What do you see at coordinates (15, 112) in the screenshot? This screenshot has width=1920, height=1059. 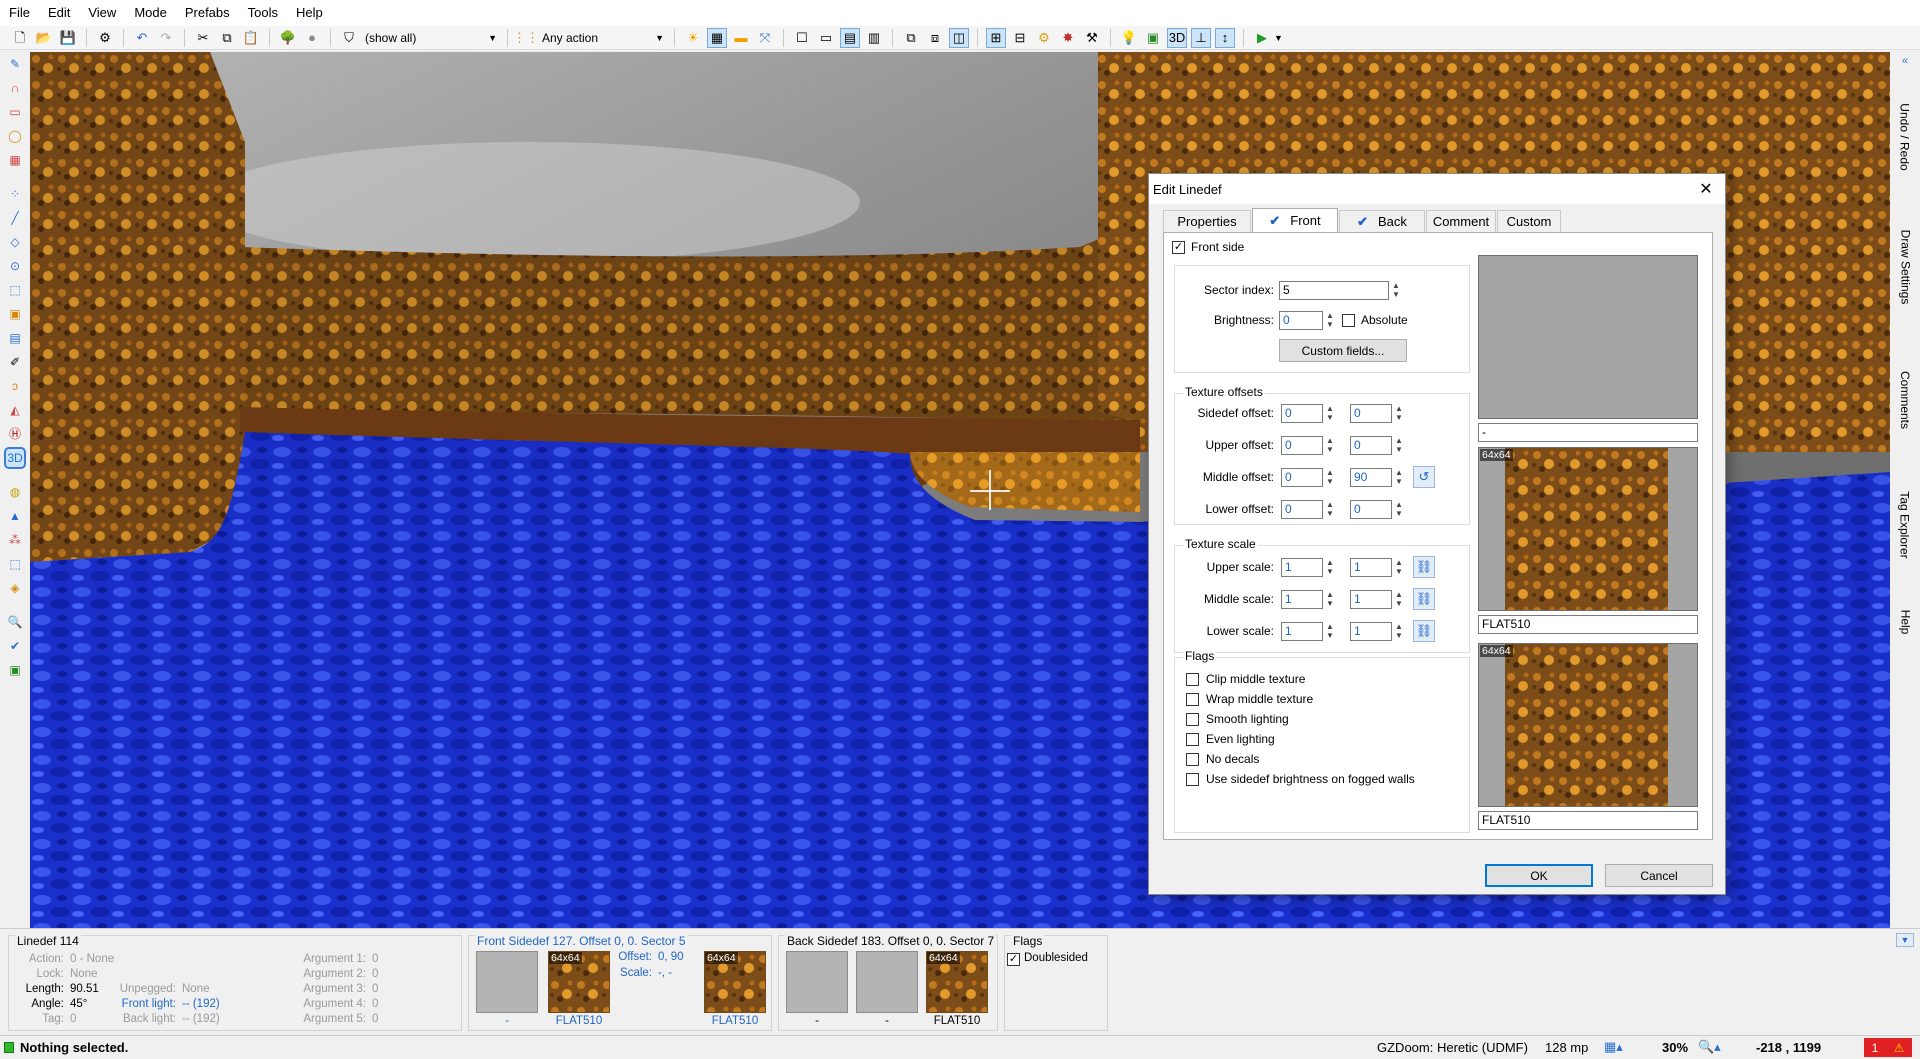 I see `draw-rectangle-icon: ▭` at bounding box center [15, 112].